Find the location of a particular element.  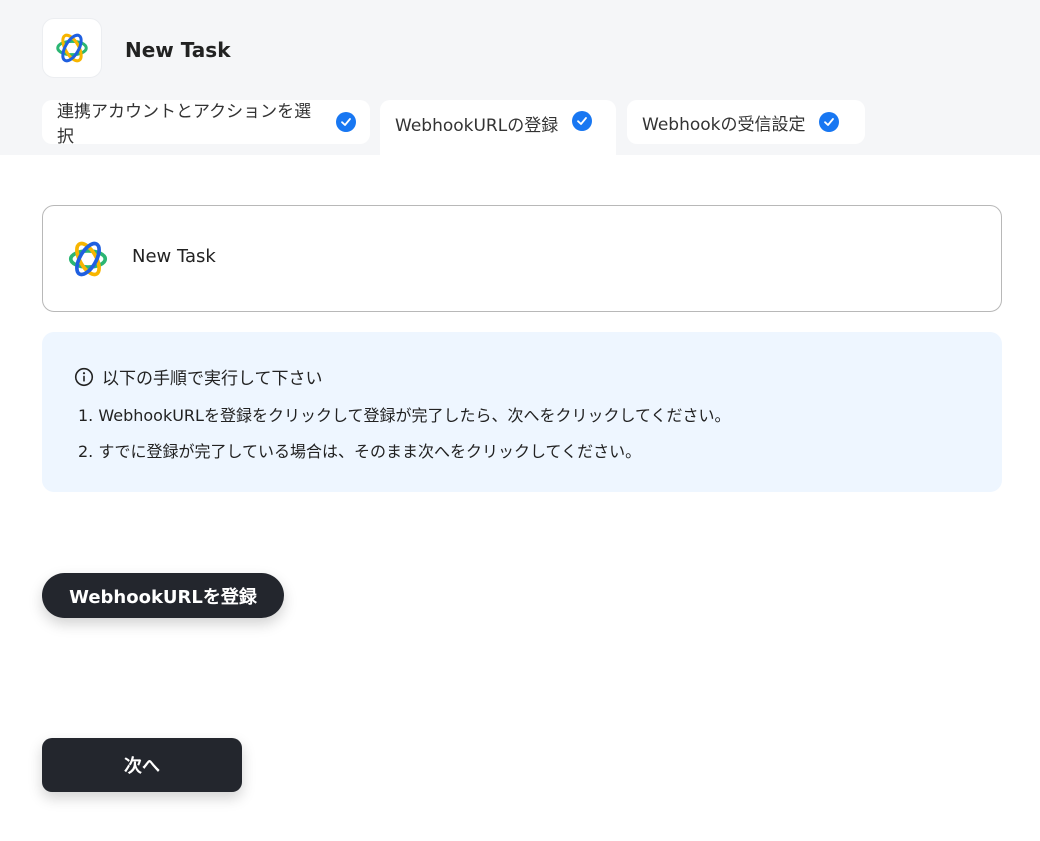

tab-webhook-url-registration: WebhookURLの登録 is located at coordinates (498, 127).